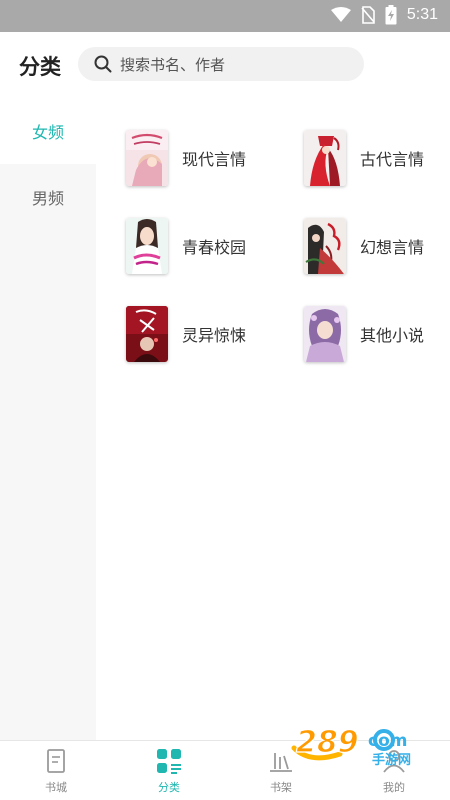  What do you see at coordinates (325, 334) in the screenshot?
I see `book-cover-other-icon` at bounding box center [325, 334].